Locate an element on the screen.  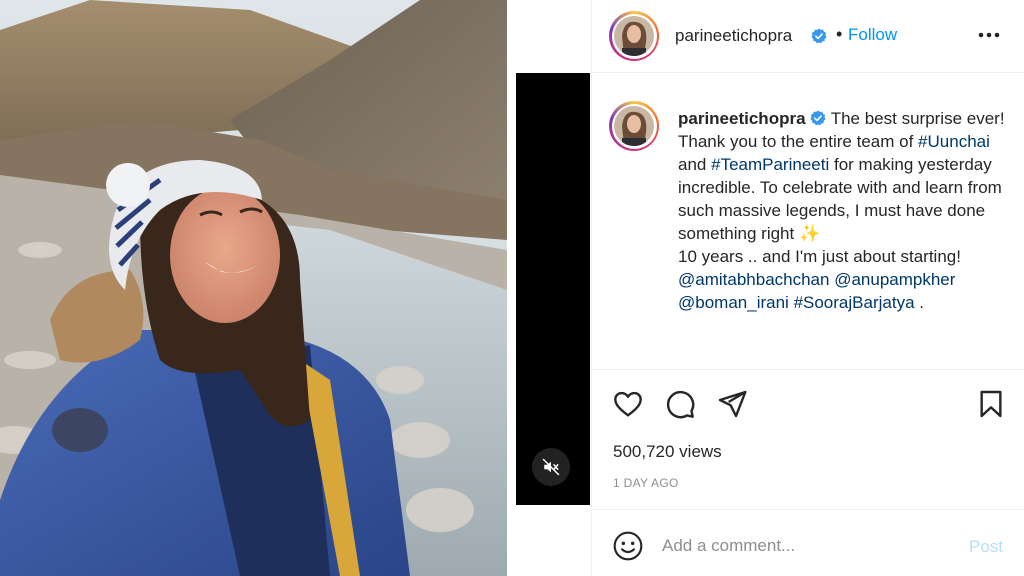
post-actions: 500,720 views 1 DAY AGO is located at coordinates (808, 440).